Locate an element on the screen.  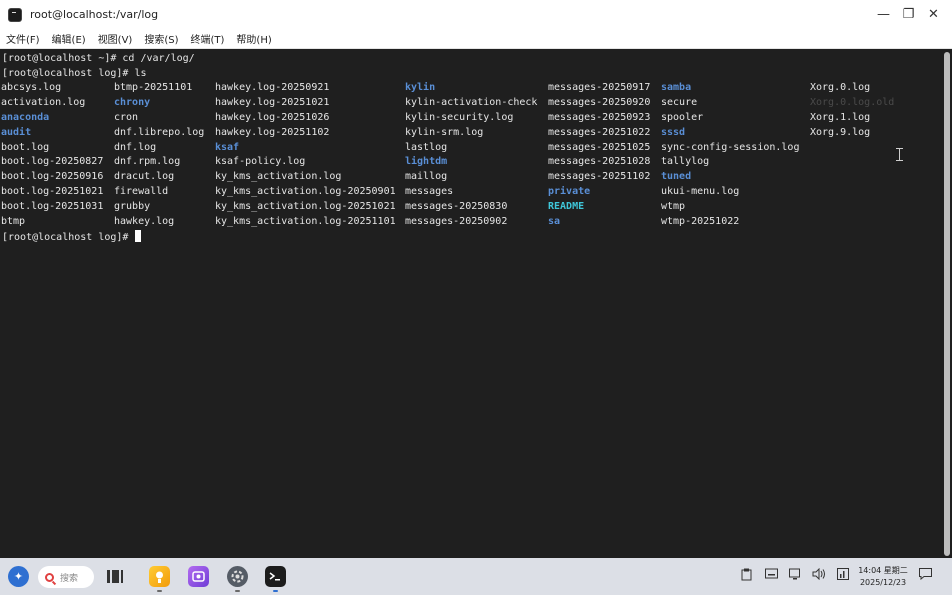
ls-file-entry: Xorg.0.log is located at coordinates (840, 87).